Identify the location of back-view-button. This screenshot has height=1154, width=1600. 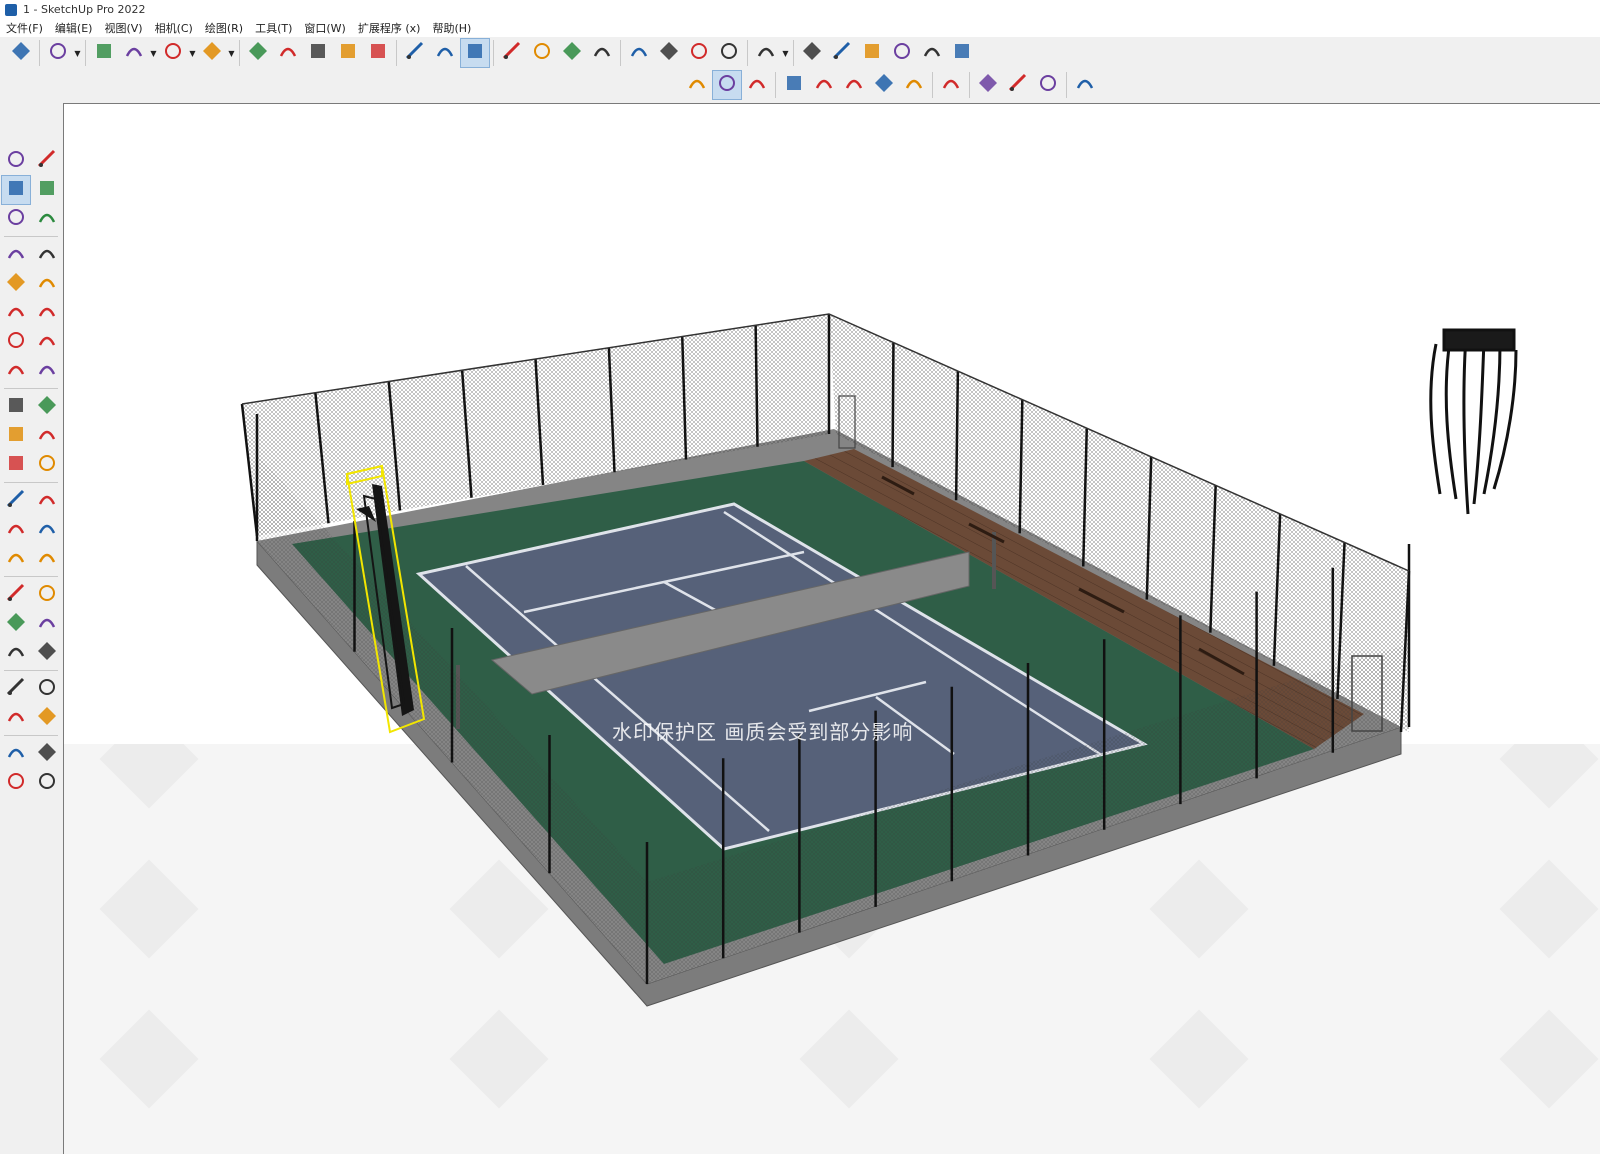
(932, 53).